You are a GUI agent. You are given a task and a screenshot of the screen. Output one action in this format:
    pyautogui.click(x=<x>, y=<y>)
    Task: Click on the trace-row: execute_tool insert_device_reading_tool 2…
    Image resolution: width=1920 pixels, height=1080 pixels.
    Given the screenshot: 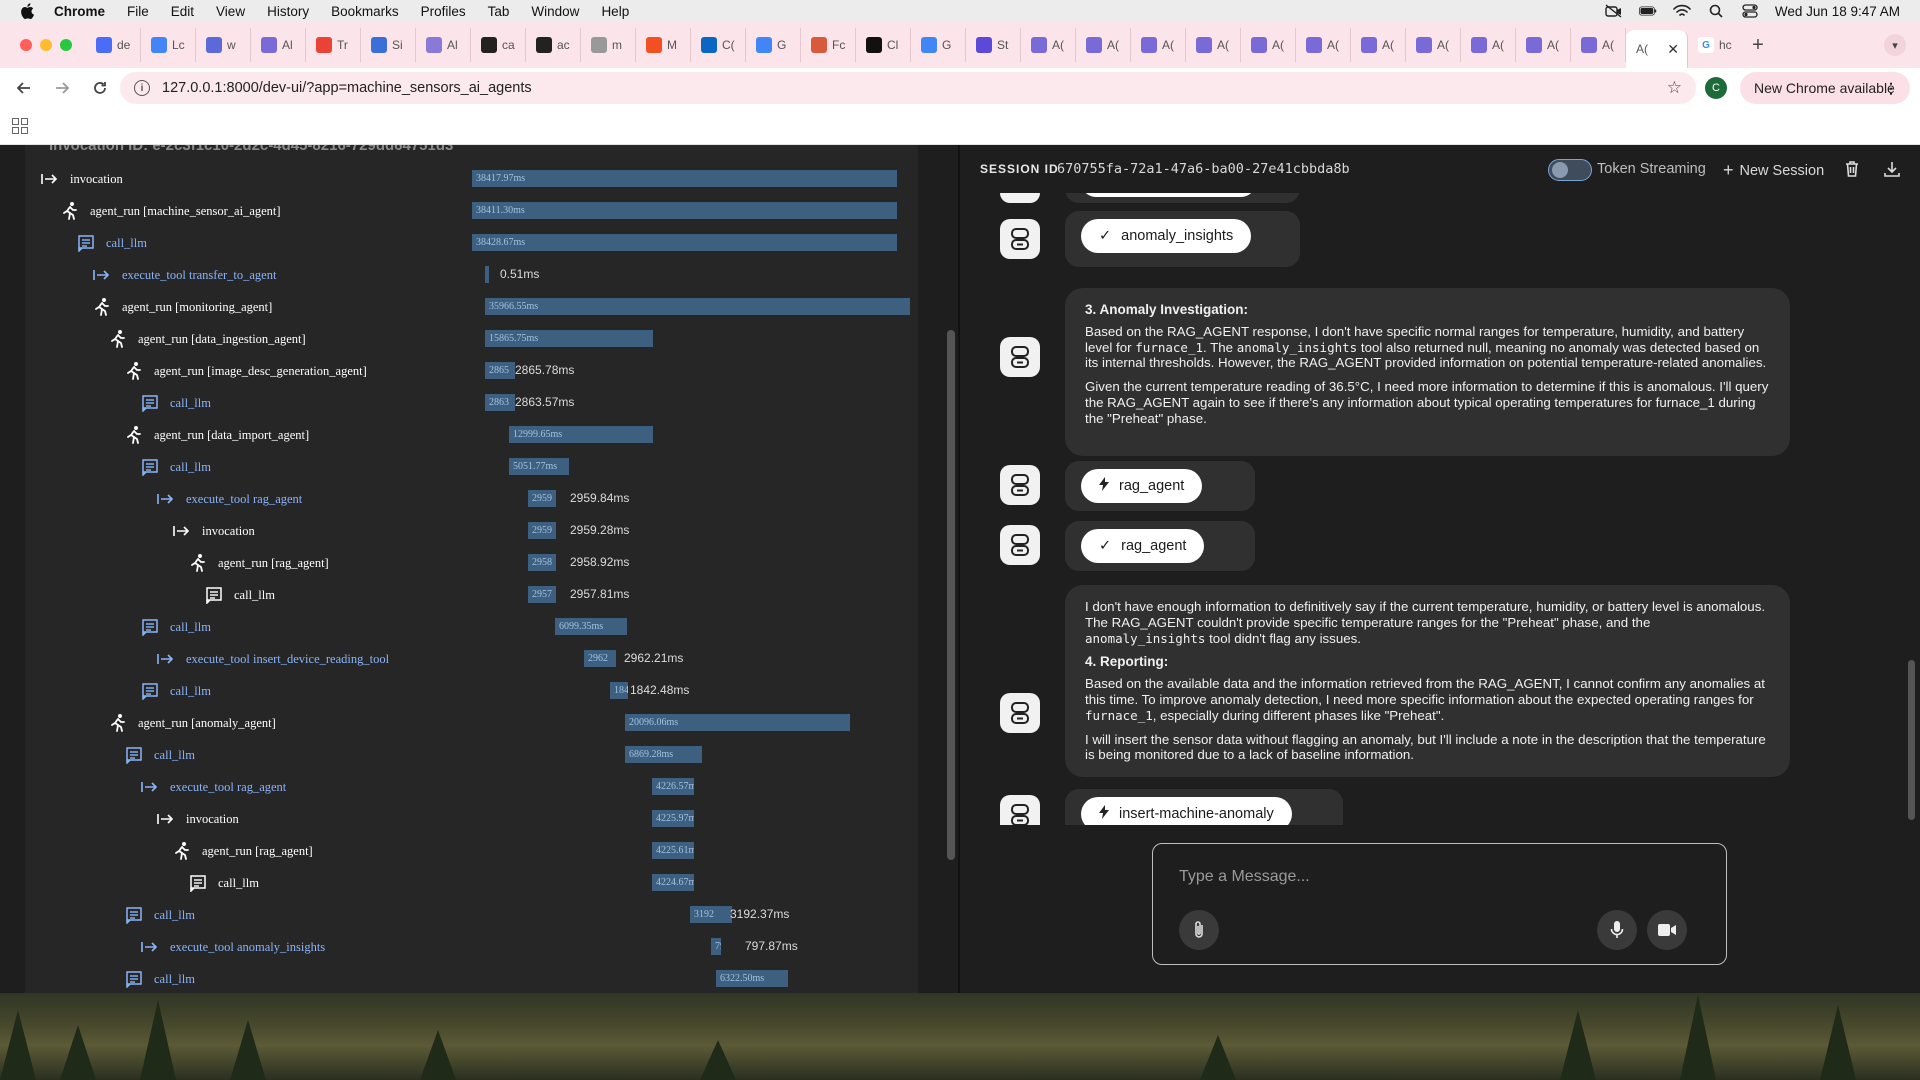 What is the action you would take?
    pyautogui.click(x=471, y=659)
    